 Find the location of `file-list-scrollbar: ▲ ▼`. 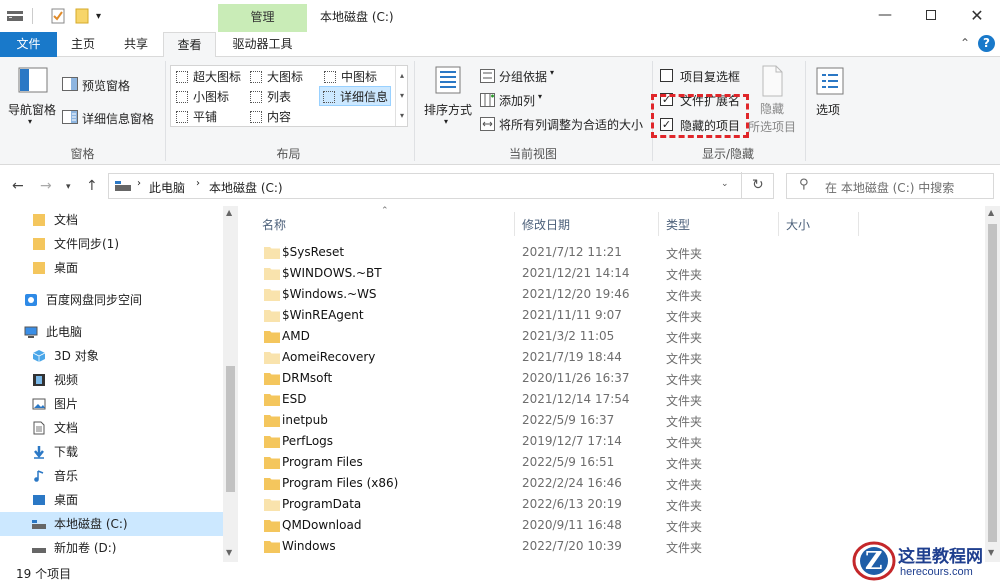

file-list-scrollbar: ▲ ▼ is located at coordinates (992, 384).